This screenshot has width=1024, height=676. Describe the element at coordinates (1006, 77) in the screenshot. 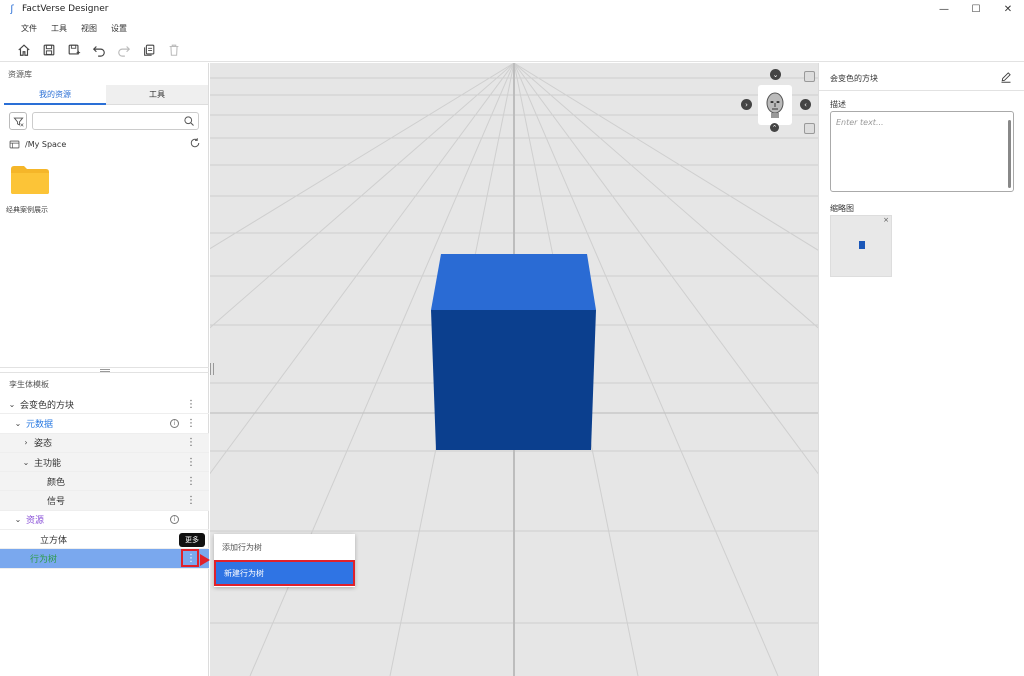

I see `edit-icon` at that location.